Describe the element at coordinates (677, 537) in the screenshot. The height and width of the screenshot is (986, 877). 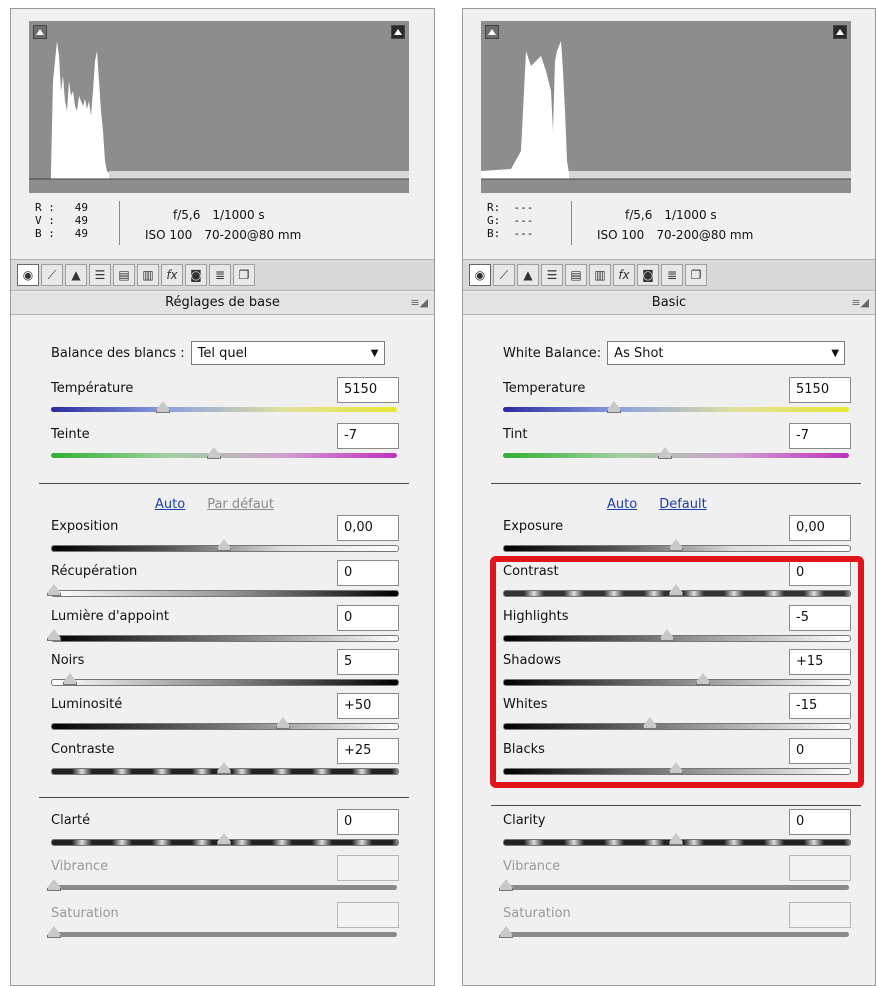
I see `exposure-slider: Exposure 0,00` at that location.